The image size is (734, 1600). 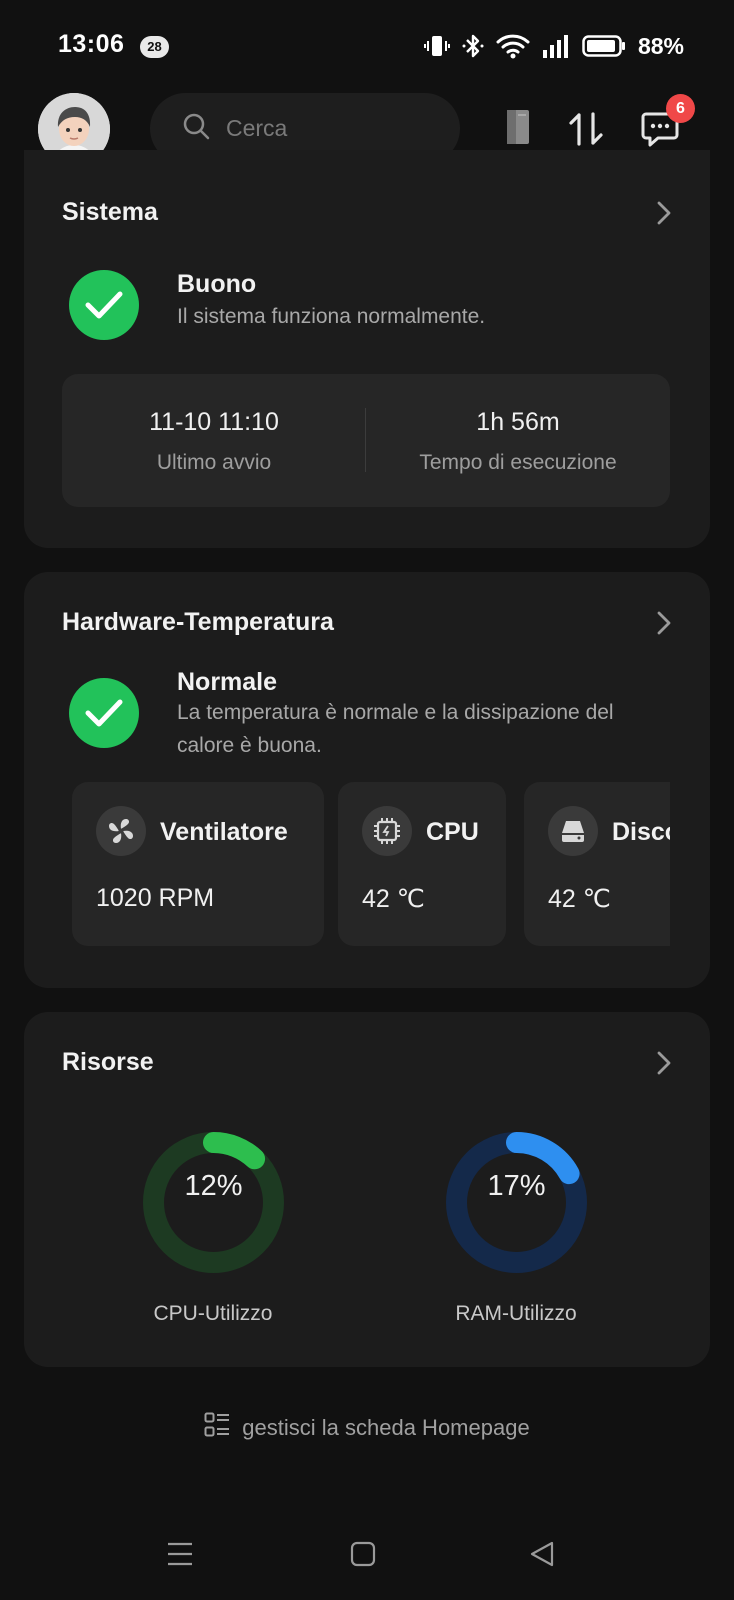 What do you see at coordinates (586, 131) in the screenshot?
I see `transfer-icon` at bounding box center [586, 131].